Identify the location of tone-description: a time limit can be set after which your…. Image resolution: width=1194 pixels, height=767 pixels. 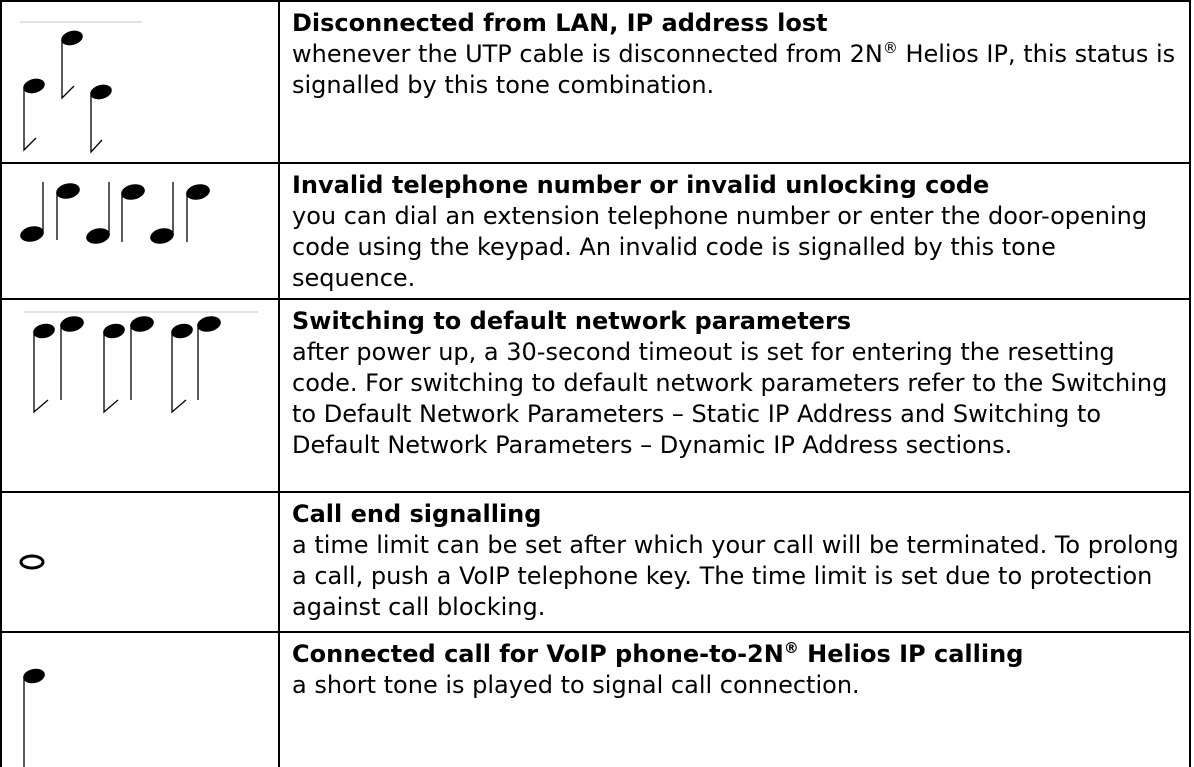
(735, 576).